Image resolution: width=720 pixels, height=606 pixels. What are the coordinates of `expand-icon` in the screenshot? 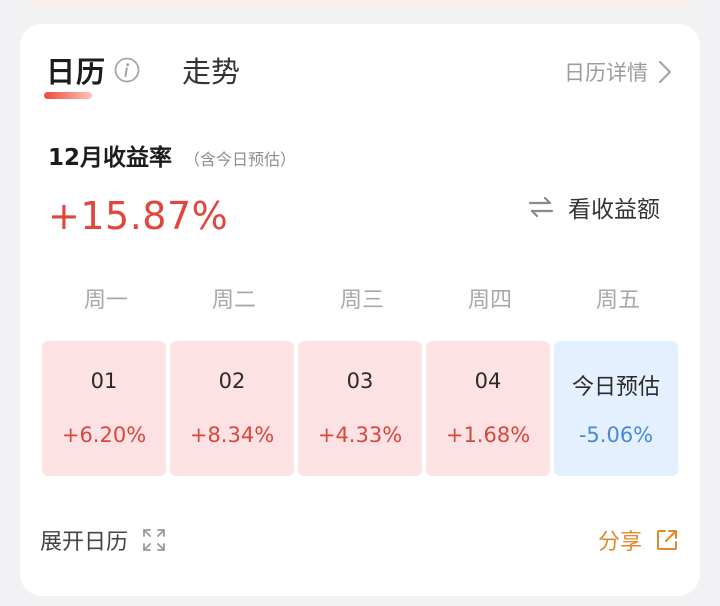 It's located at (154, 540).